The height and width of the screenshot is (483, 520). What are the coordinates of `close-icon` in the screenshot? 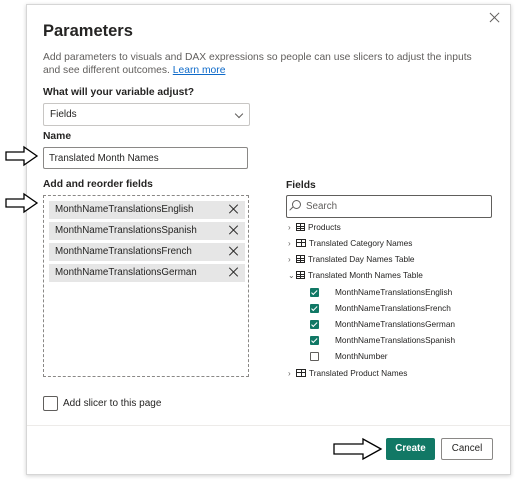 It's located at (495, 18).